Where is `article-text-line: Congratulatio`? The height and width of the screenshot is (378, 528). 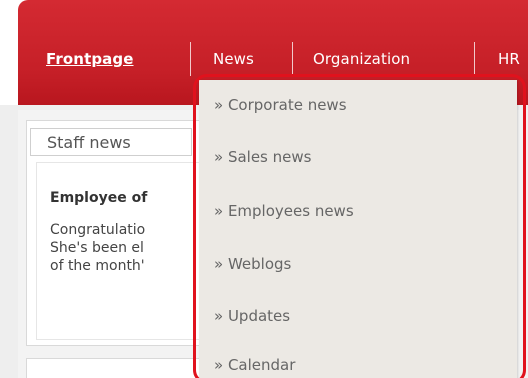 article-text-line: Congratulatio is located at coordinates (98, 230).